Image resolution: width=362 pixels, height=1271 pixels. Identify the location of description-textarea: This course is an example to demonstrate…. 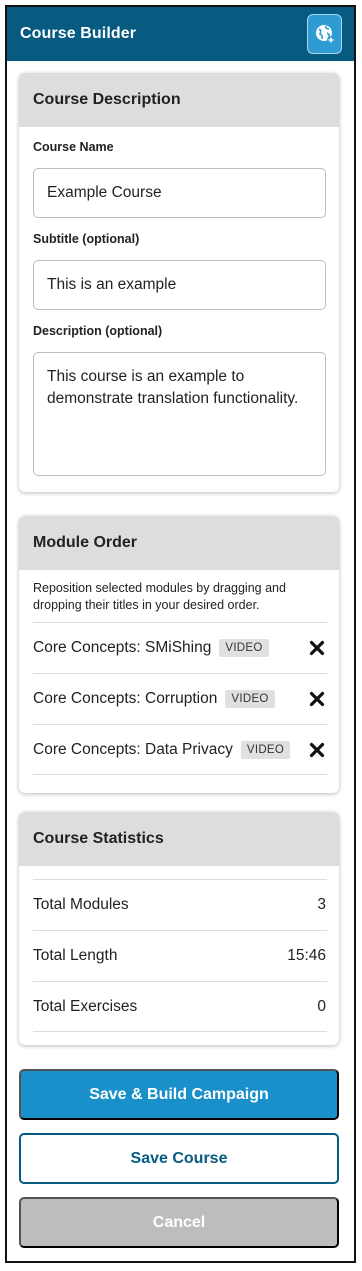
(179, 414).